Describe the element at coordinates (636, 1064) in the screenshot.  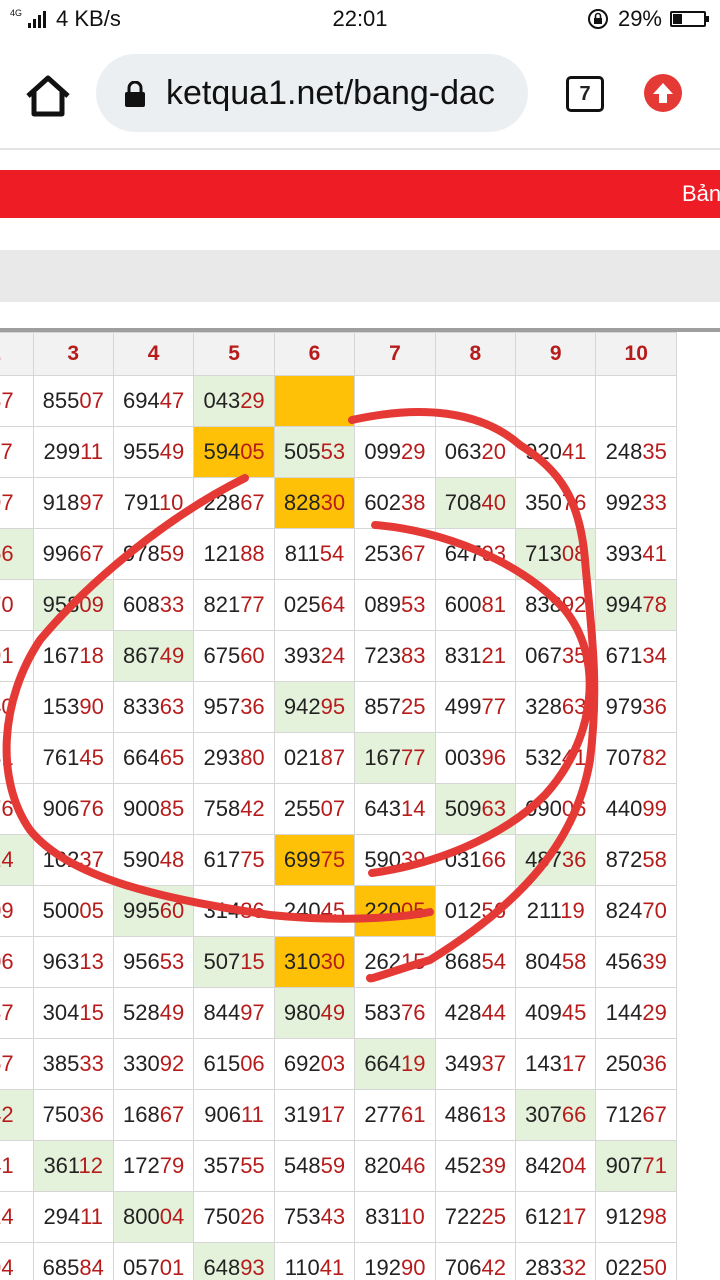
I see `result-cell: 25036` at that location.